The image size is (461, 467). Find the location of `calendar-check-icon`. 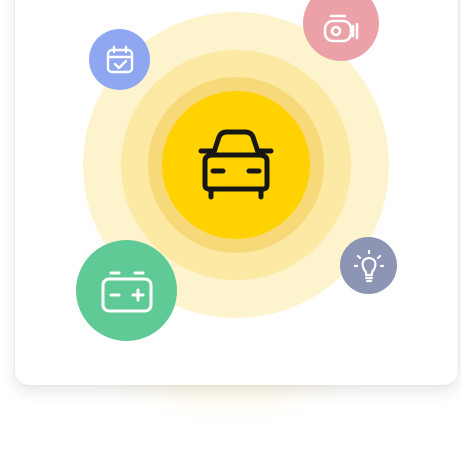

calendar-check-icon is located at coordinates (120, 60).